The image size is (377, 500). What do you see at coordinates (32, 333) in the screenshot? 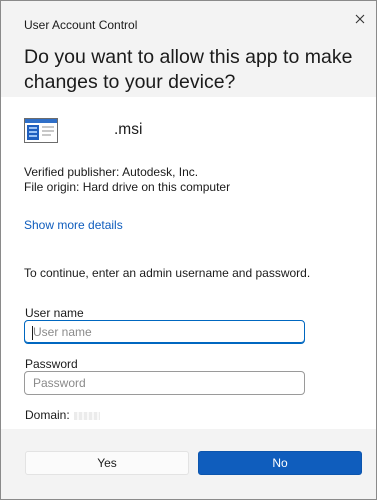
I see `text-caret` at bounding box center [32, 333].